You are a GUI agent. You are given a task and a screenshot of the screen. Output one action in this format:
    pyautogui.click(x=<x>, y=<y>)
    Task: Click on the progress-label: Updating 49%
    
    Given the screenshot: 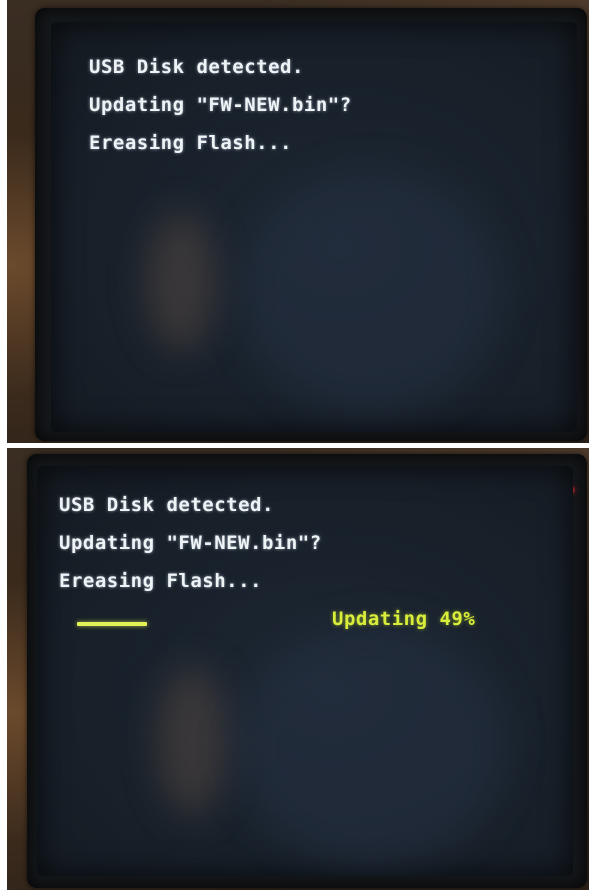 What is the action you would take?
    pyautogui.click(x=404, y=619)
    